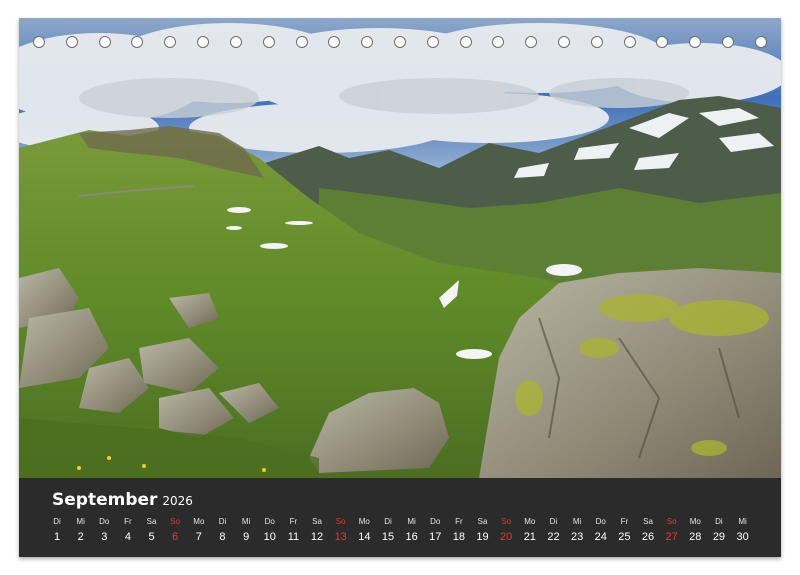 The width and height of the screenshot is (800, 575). I want to click on day-number: 27, so click(671, 537).